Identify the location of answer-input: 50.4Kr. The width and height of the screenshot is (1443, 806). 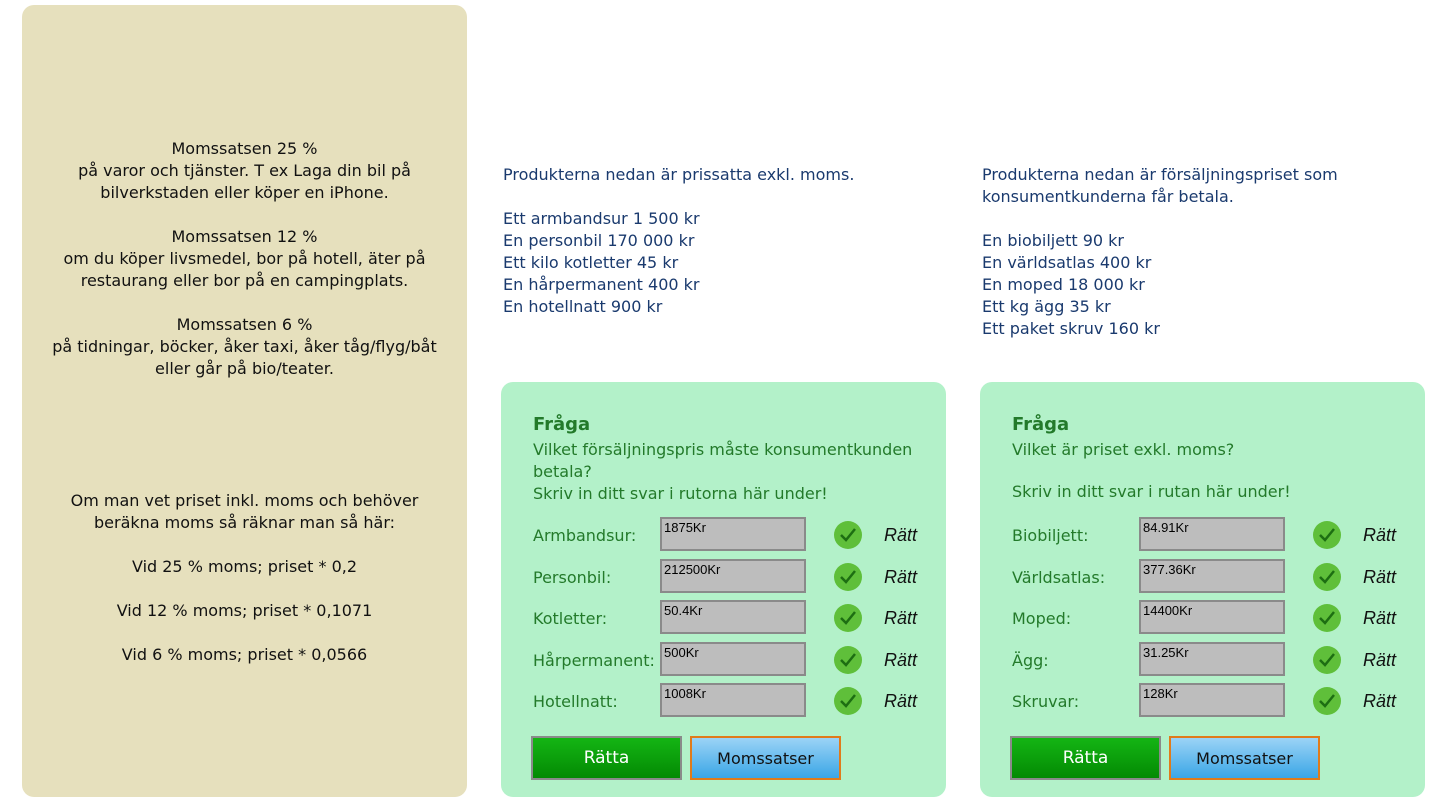
(733, 617).